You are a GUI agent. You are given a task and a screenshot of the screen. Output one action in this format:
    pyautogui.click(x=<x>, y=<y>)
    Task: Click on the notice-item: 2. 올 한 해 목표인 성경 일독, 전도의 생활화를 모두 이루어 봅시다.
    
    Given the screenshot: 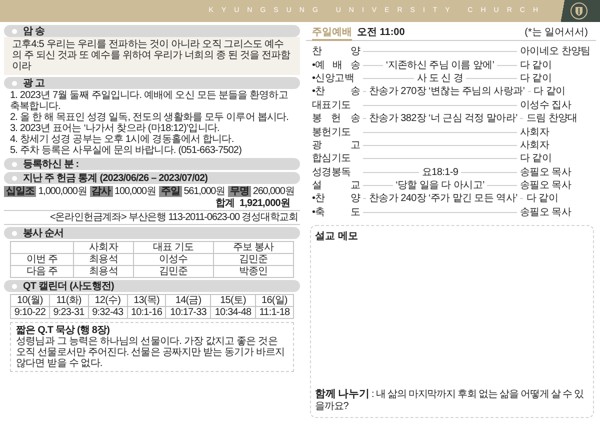 What is the action you would take?
    pyautogui.click(x=150, y=117)
    